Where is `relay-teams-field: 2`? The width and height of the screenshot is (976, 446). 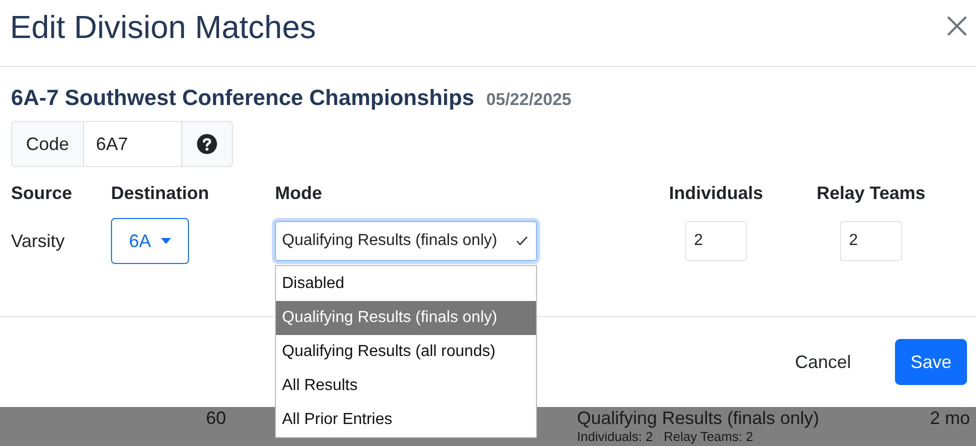
relay-teams-field: 2 is located at coordinates (871, 241).